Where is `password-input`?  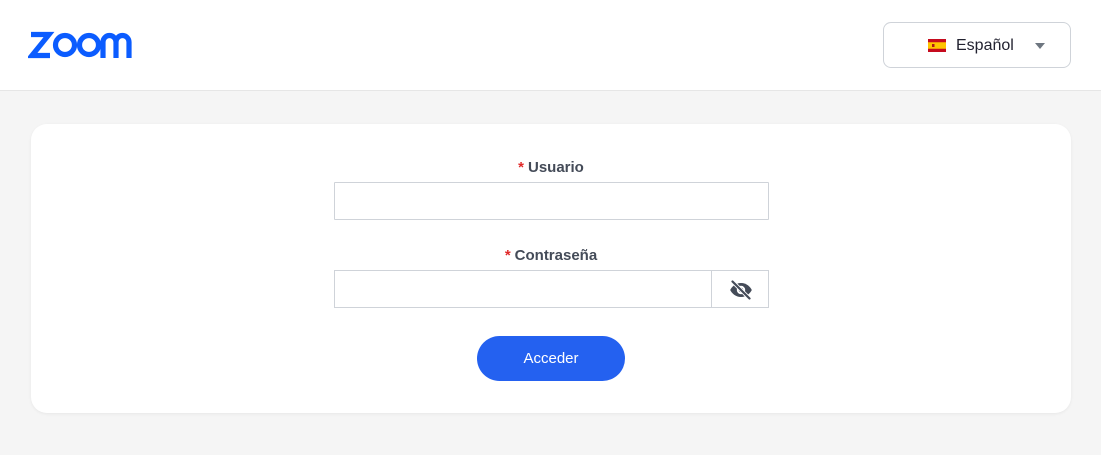
password-input is located at coordinates (523, 289).